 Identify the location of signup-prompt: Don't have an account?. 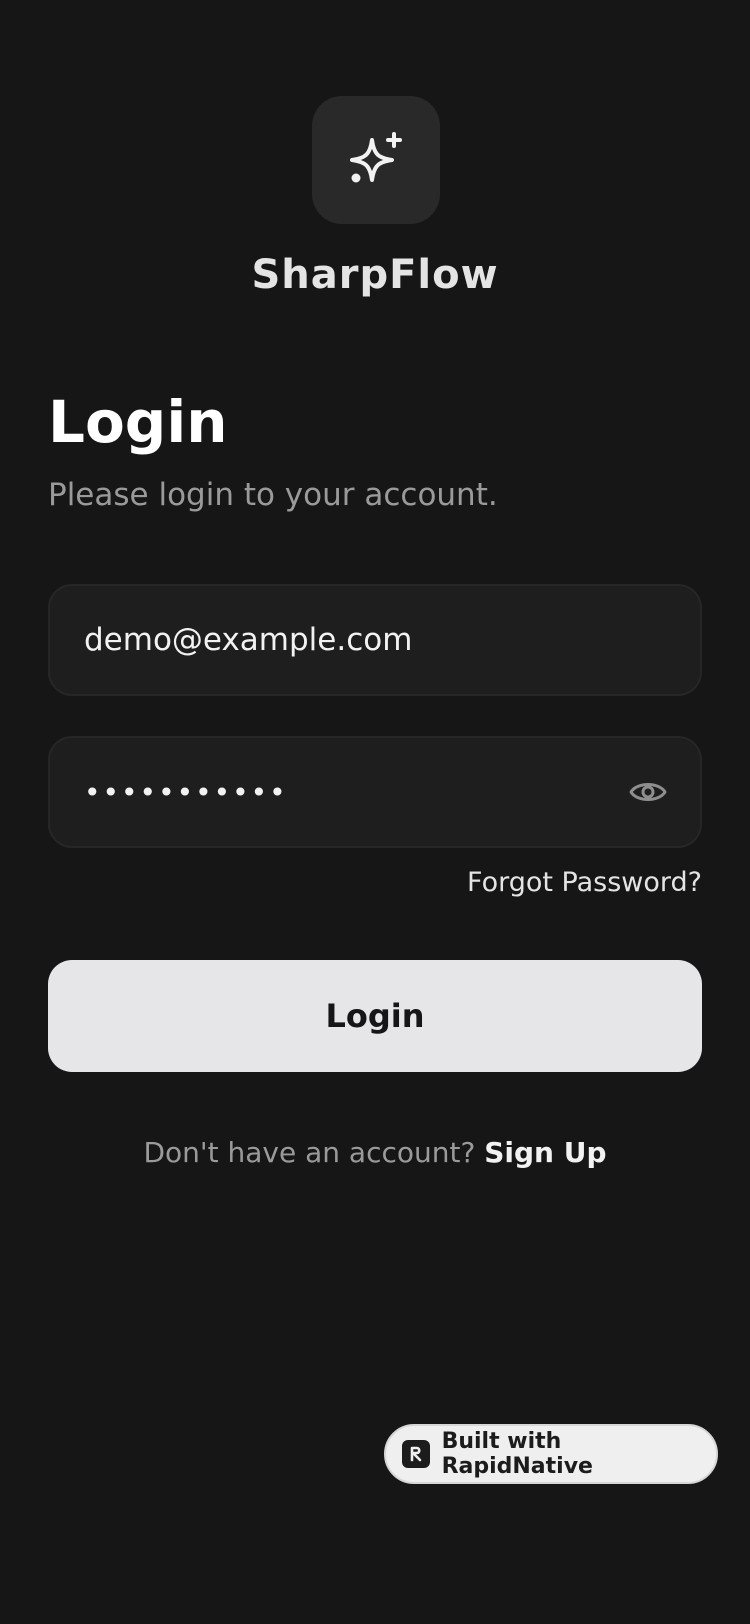
(309, 1152).